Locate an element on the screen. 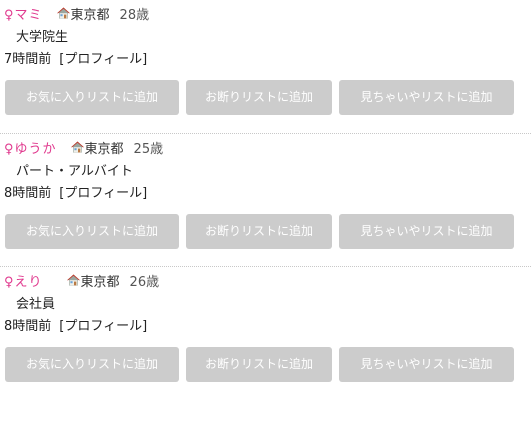  occupation: パート・アルバイト is located at coordinates (74, 171).